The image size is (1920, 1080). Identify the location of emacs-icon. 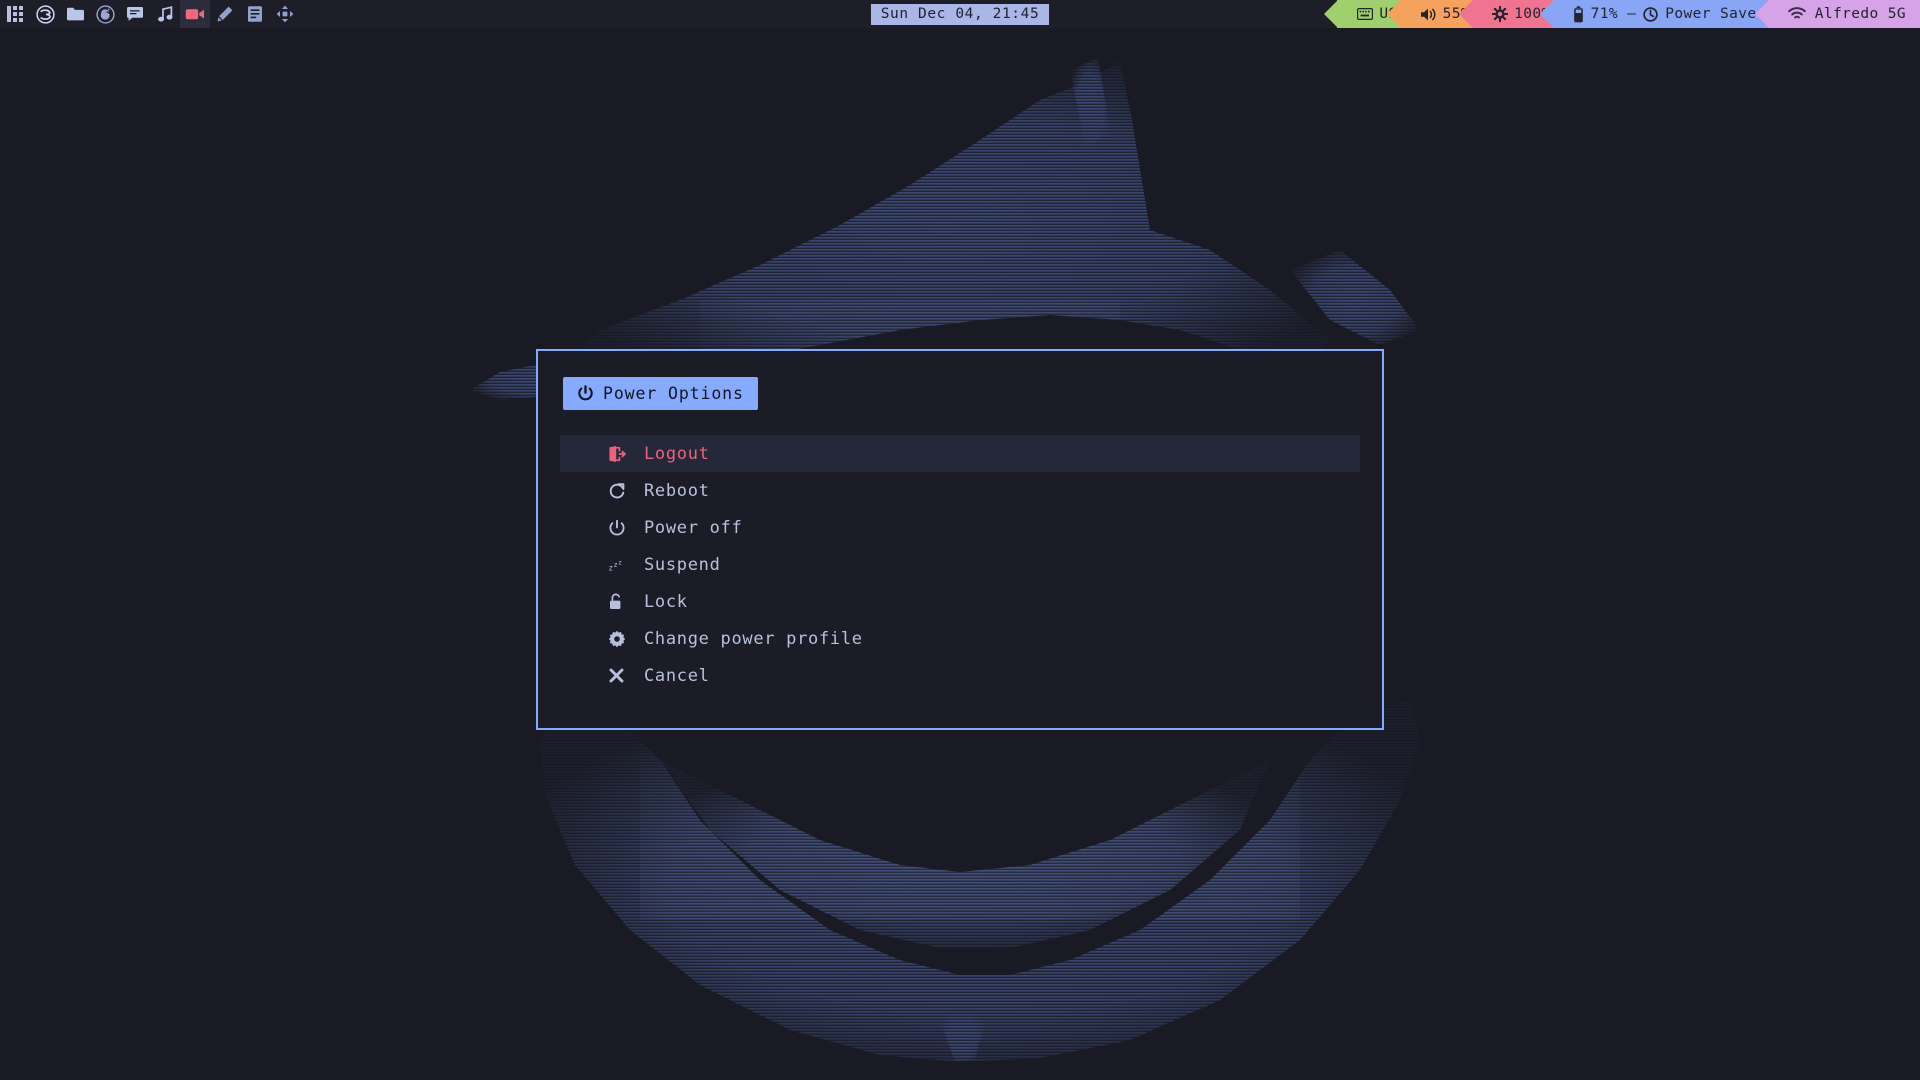
(45, 14).